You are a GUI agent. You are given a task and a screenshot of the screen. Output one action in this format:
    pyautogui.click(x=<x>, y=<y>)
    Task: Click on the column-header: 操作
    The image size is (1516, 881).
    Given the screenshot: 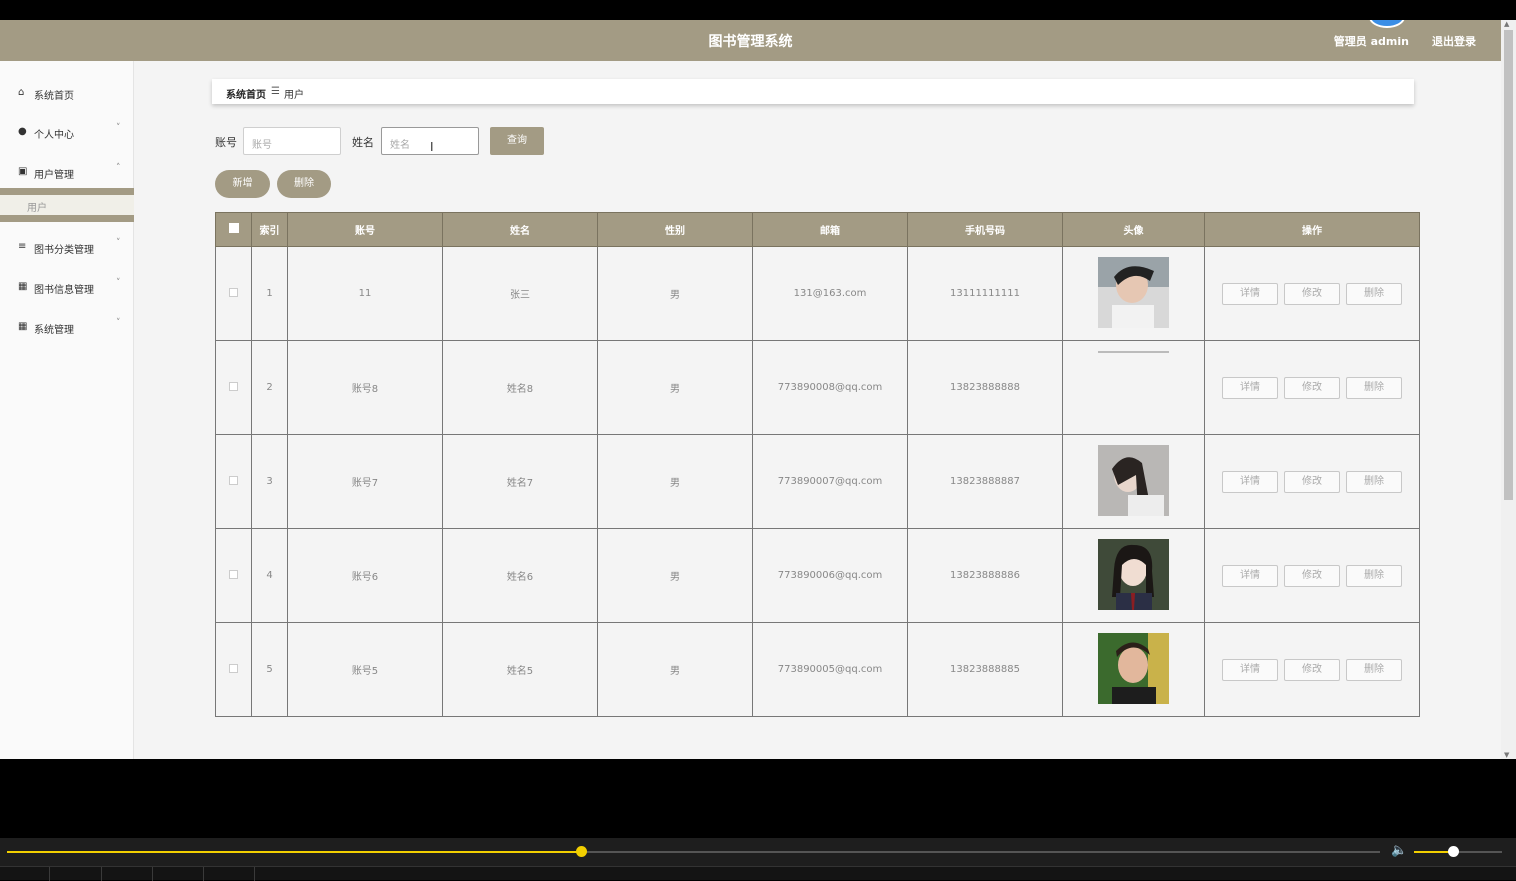 What is the action you would take?
    pyautogui.click(x=1312, y=229)
    